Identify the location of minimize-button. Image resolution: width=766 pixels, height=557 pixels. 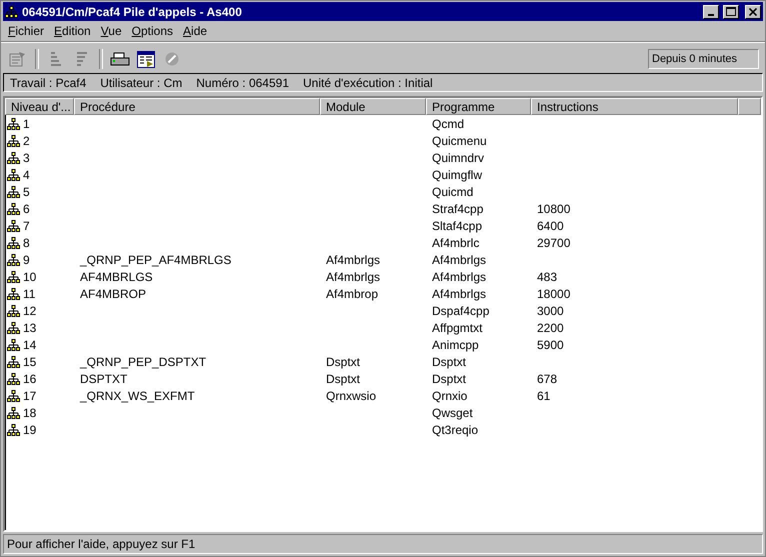
(711, 11).